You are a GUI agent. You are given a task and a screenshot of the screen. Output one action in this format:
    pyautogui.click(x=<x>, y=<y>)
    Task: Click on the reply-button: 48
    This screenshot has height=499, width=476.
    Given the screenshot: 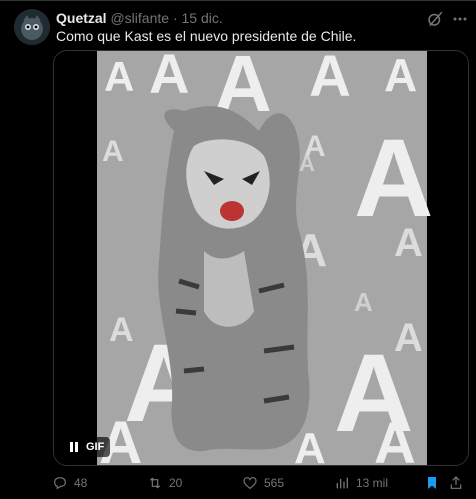 What is the action you would take?
    pyautogui.click(x=69, y=483)
    